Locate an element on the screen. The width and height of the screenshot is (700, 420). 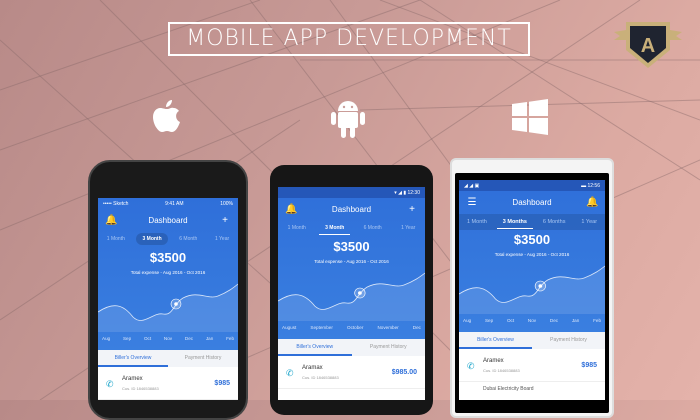
status-bar: ◢ ◢ ▣ ▬ 12:56 is located at coordinates (532, 185).